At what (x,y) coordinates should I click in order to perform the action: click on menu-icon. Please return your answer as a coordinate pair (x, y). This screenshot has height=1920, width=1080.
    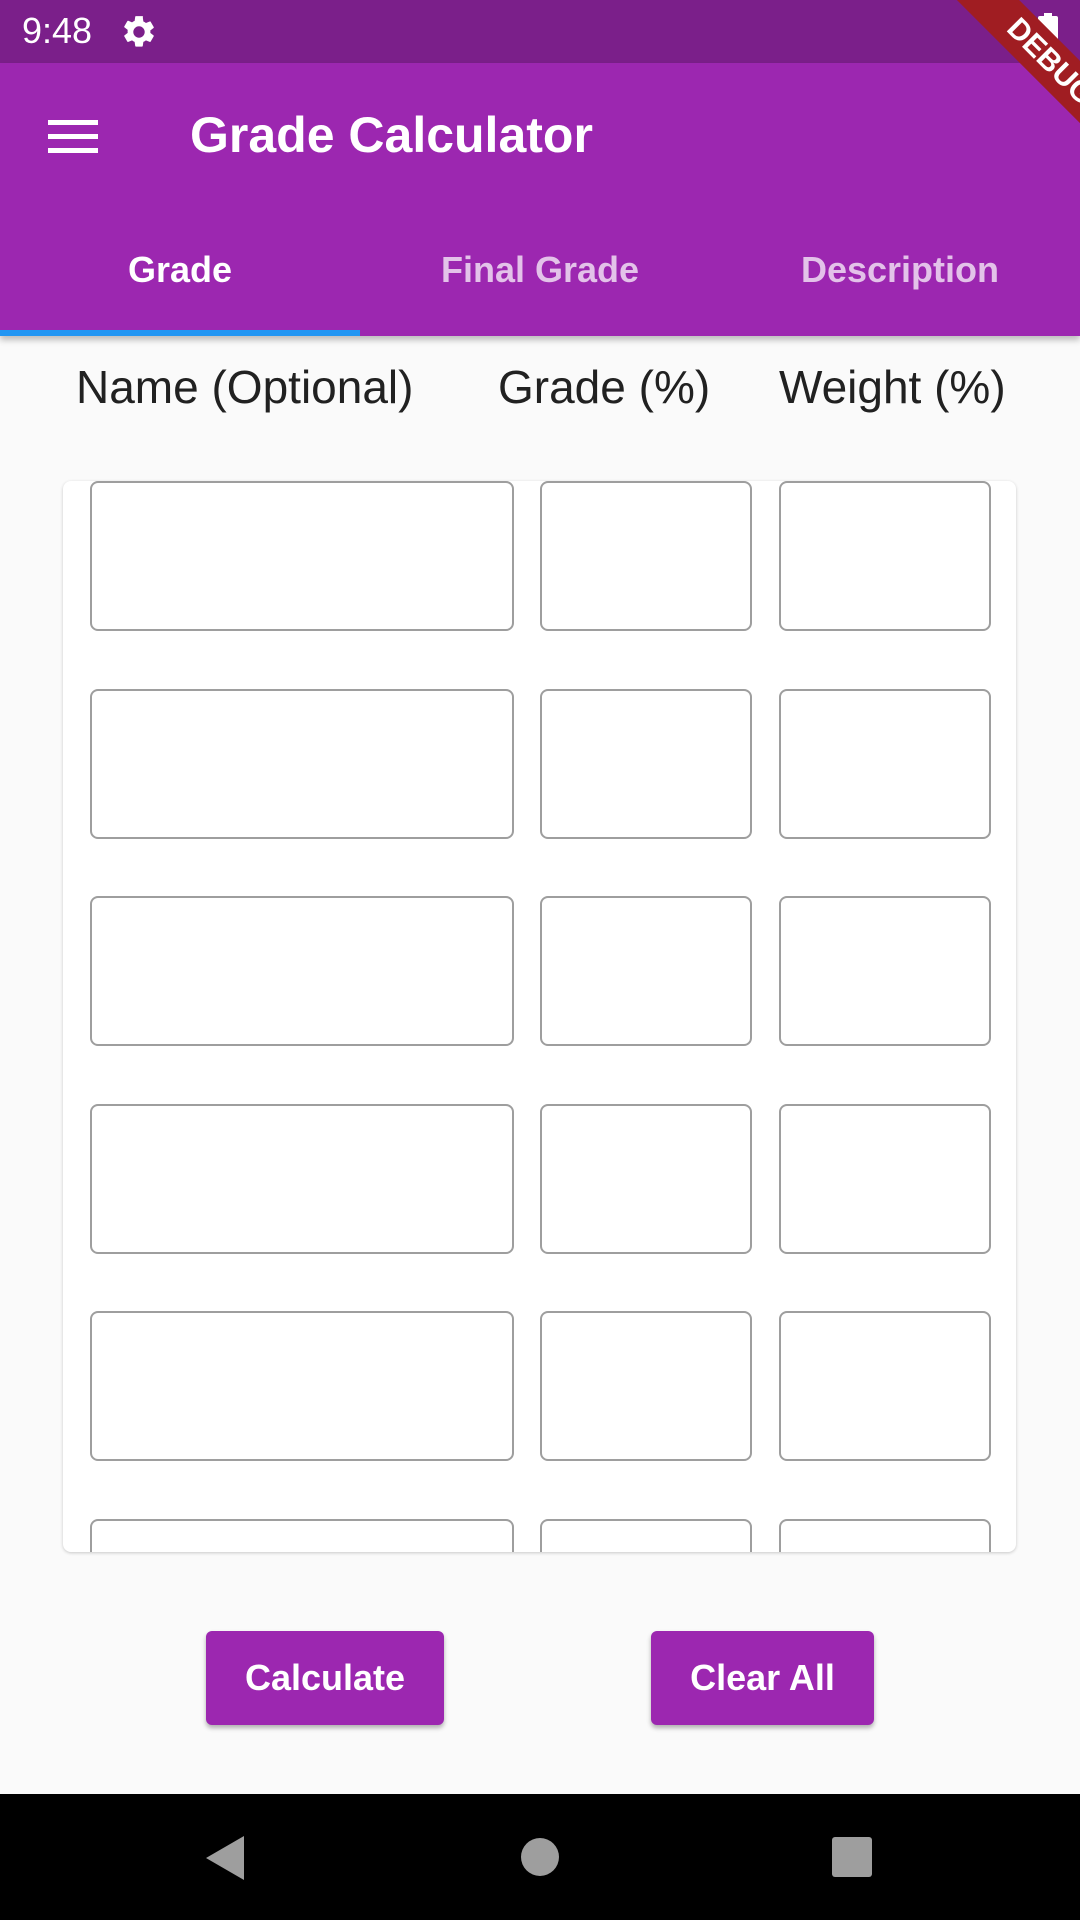
    Looking at the image, I should click on (73, 137).